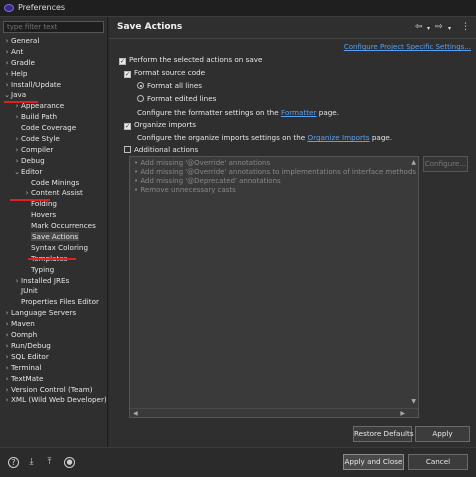 The height and width of the screenshot is (477, 476). I want to click on tree-item-help: › Help, so click(53, 74).